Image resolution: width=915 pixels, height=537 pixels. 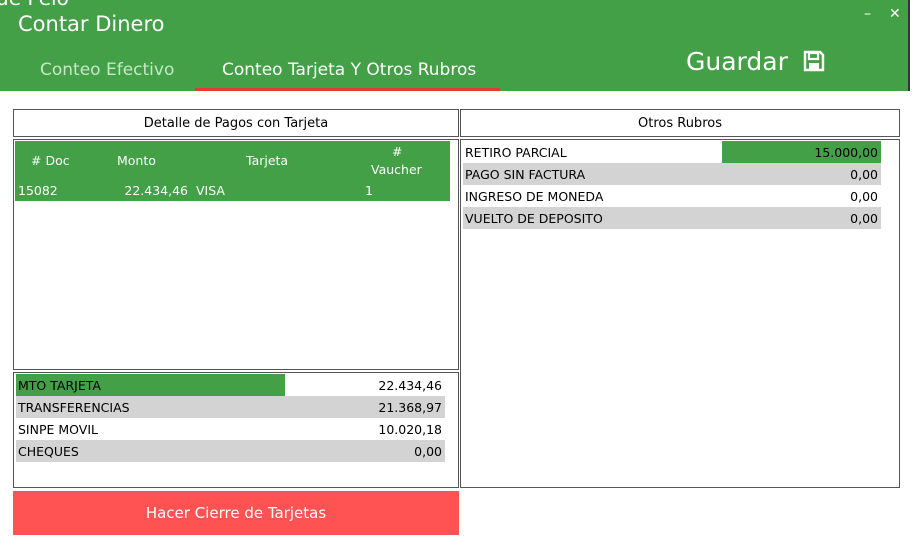 I want to click on column-vaucher: Vaucher, so click(x=396, y=169).